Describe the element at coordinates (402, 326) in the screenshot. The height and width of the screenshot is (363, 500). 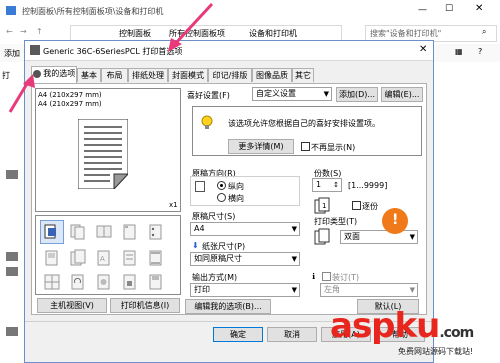
I see `watermark-logo: aspku.com` at that location.